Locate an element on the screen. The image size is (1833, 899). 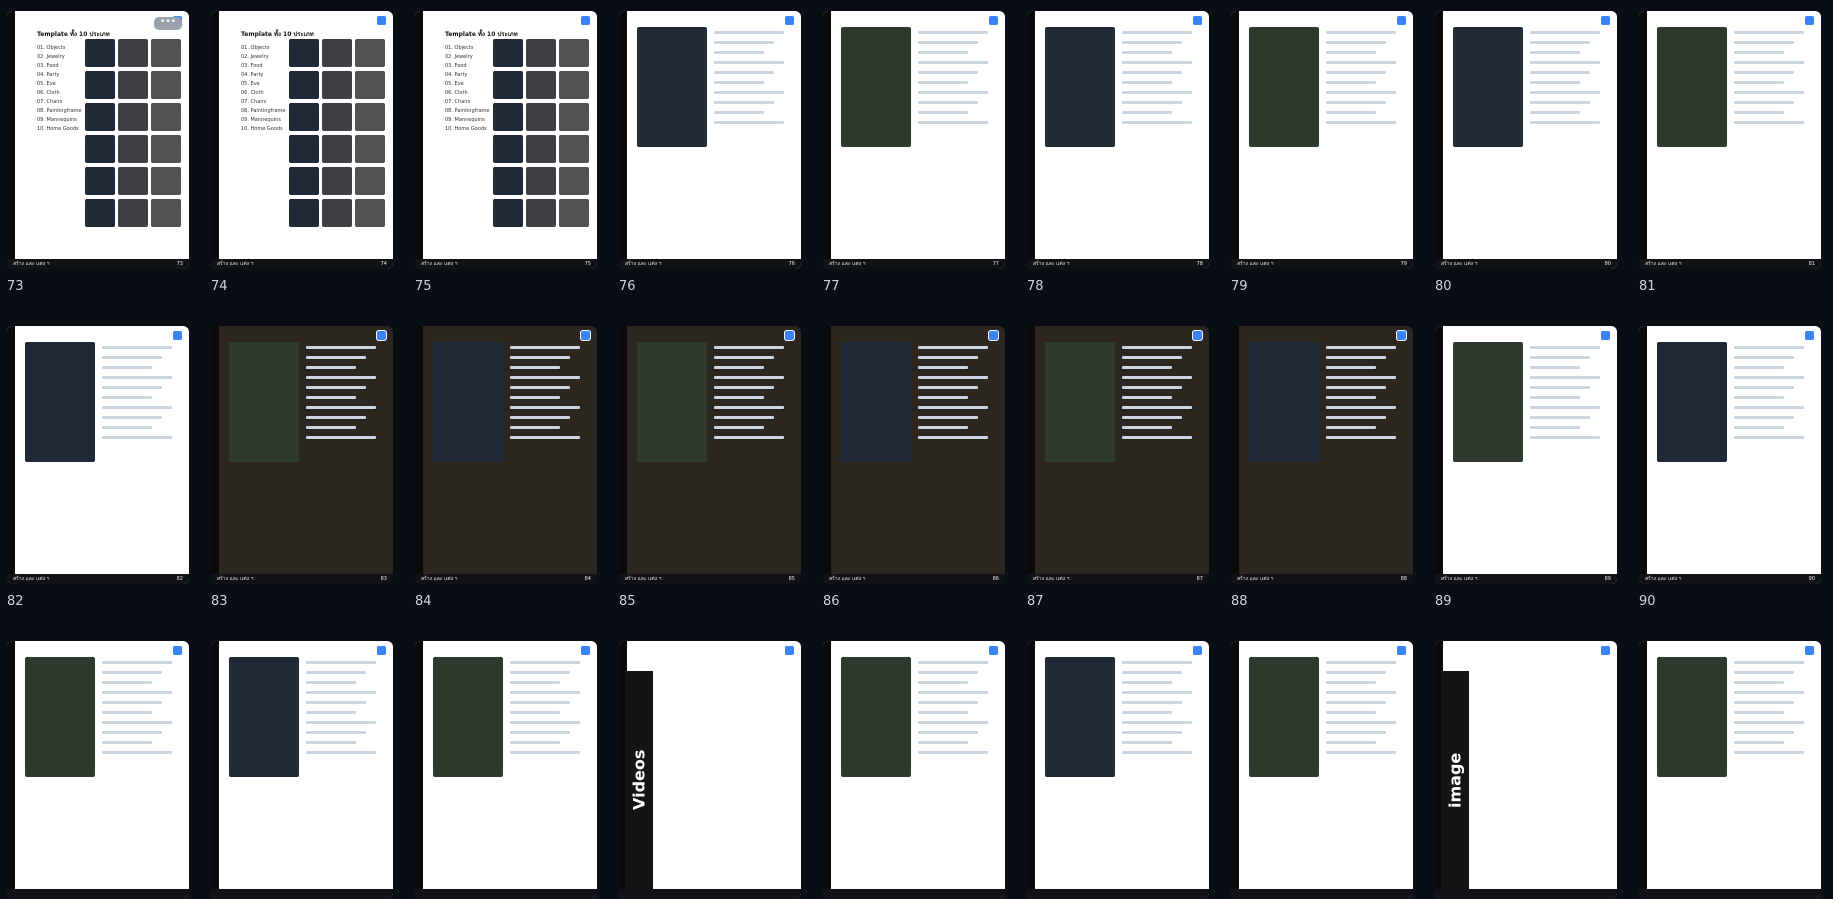
slide-number-label: 81 is located at coordinates (1647, 286).